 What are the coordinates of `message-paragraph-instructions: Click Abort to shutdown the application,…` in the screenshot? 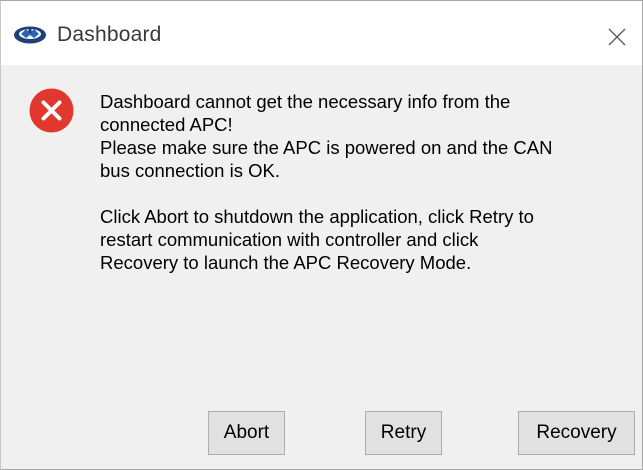 It's located at (317, 239).